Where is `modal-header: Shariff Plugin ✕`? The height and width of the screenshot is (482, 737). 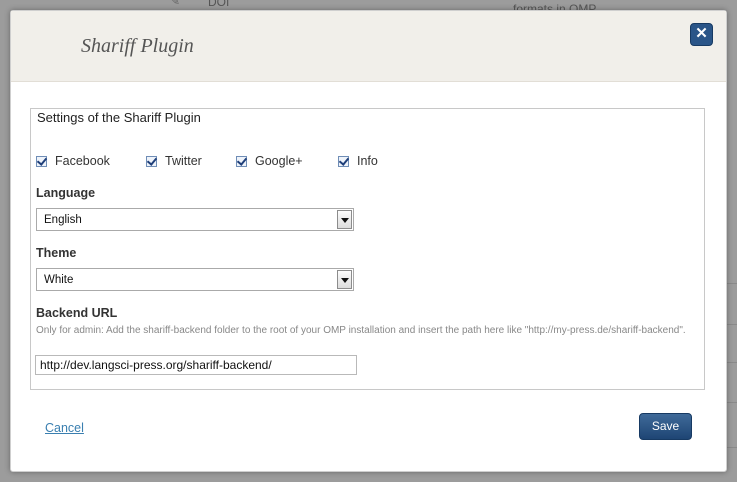
modal-header: Shariff Plugin ✕ is located at coordinates (368, 46).